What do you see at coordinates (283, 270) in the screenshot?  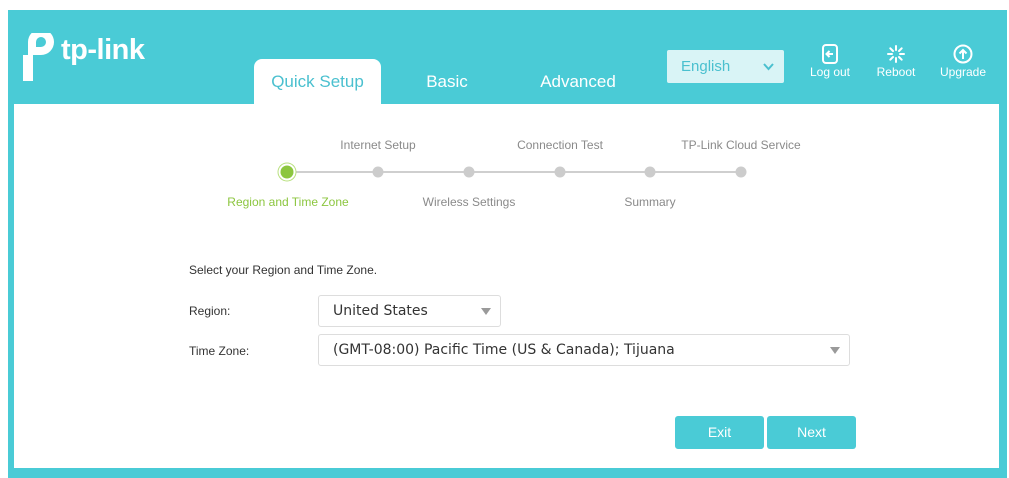 I see `form-instruction: Select your Region and Time Zone.` at bounding box center [283, 270].